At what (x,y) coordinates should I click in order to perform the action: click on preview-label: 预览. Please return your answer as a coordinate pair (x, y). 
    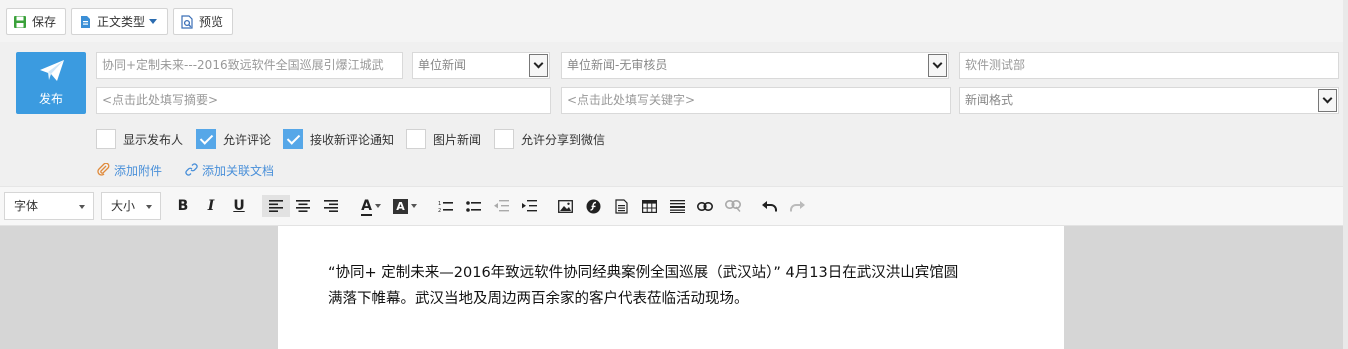
    Looking at the image, I should click on (211, 22).